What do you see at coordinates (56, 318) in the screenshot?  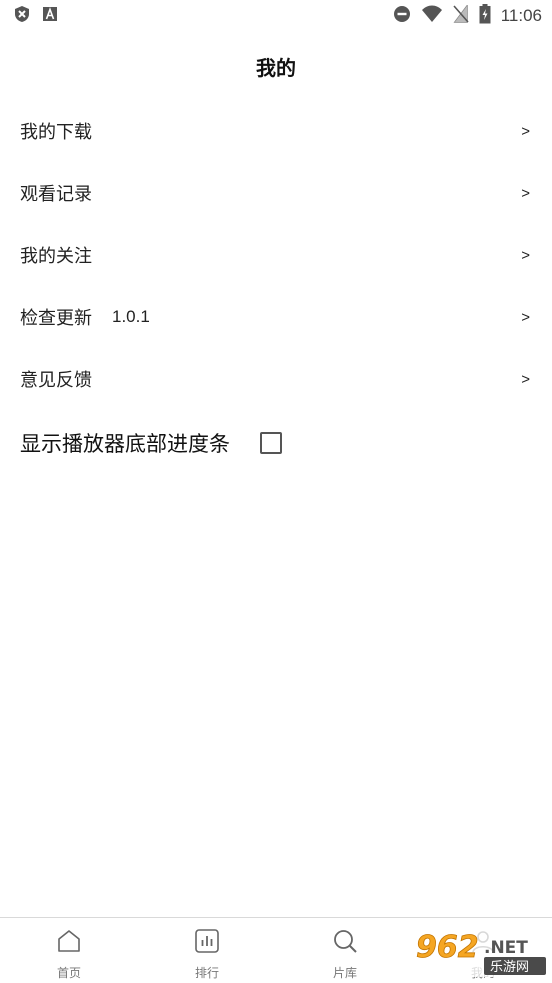 I see `menu-item-label: 检查更新` at bounding box center [56, 318].